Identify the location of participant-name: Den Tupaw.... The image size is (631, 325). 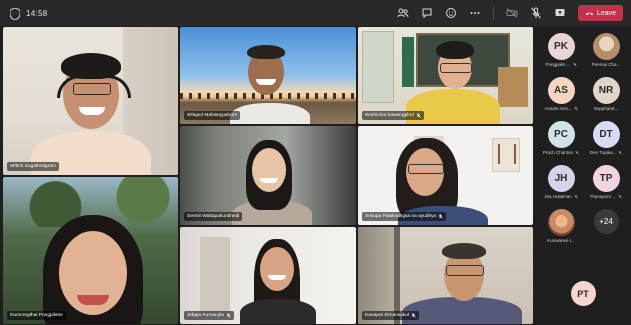
(603, 152).